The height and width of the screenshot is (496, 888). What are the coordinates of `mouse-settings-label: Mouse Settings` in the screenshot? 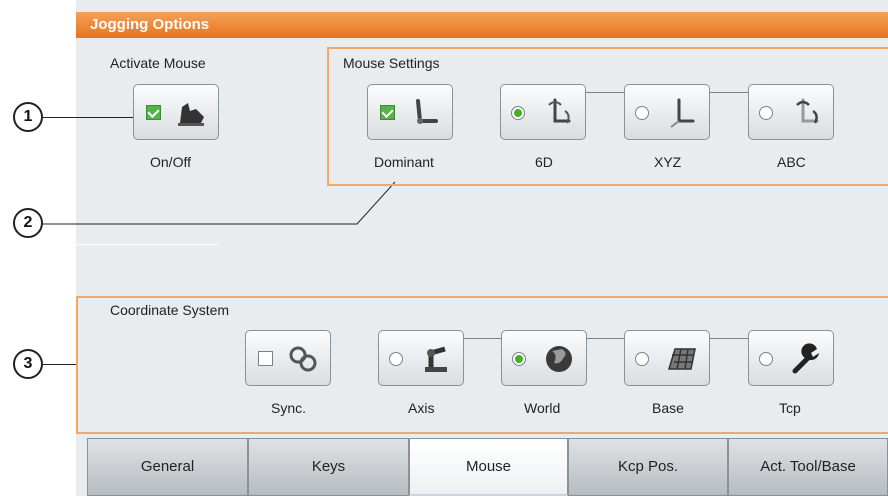 It's located at (391, 63).